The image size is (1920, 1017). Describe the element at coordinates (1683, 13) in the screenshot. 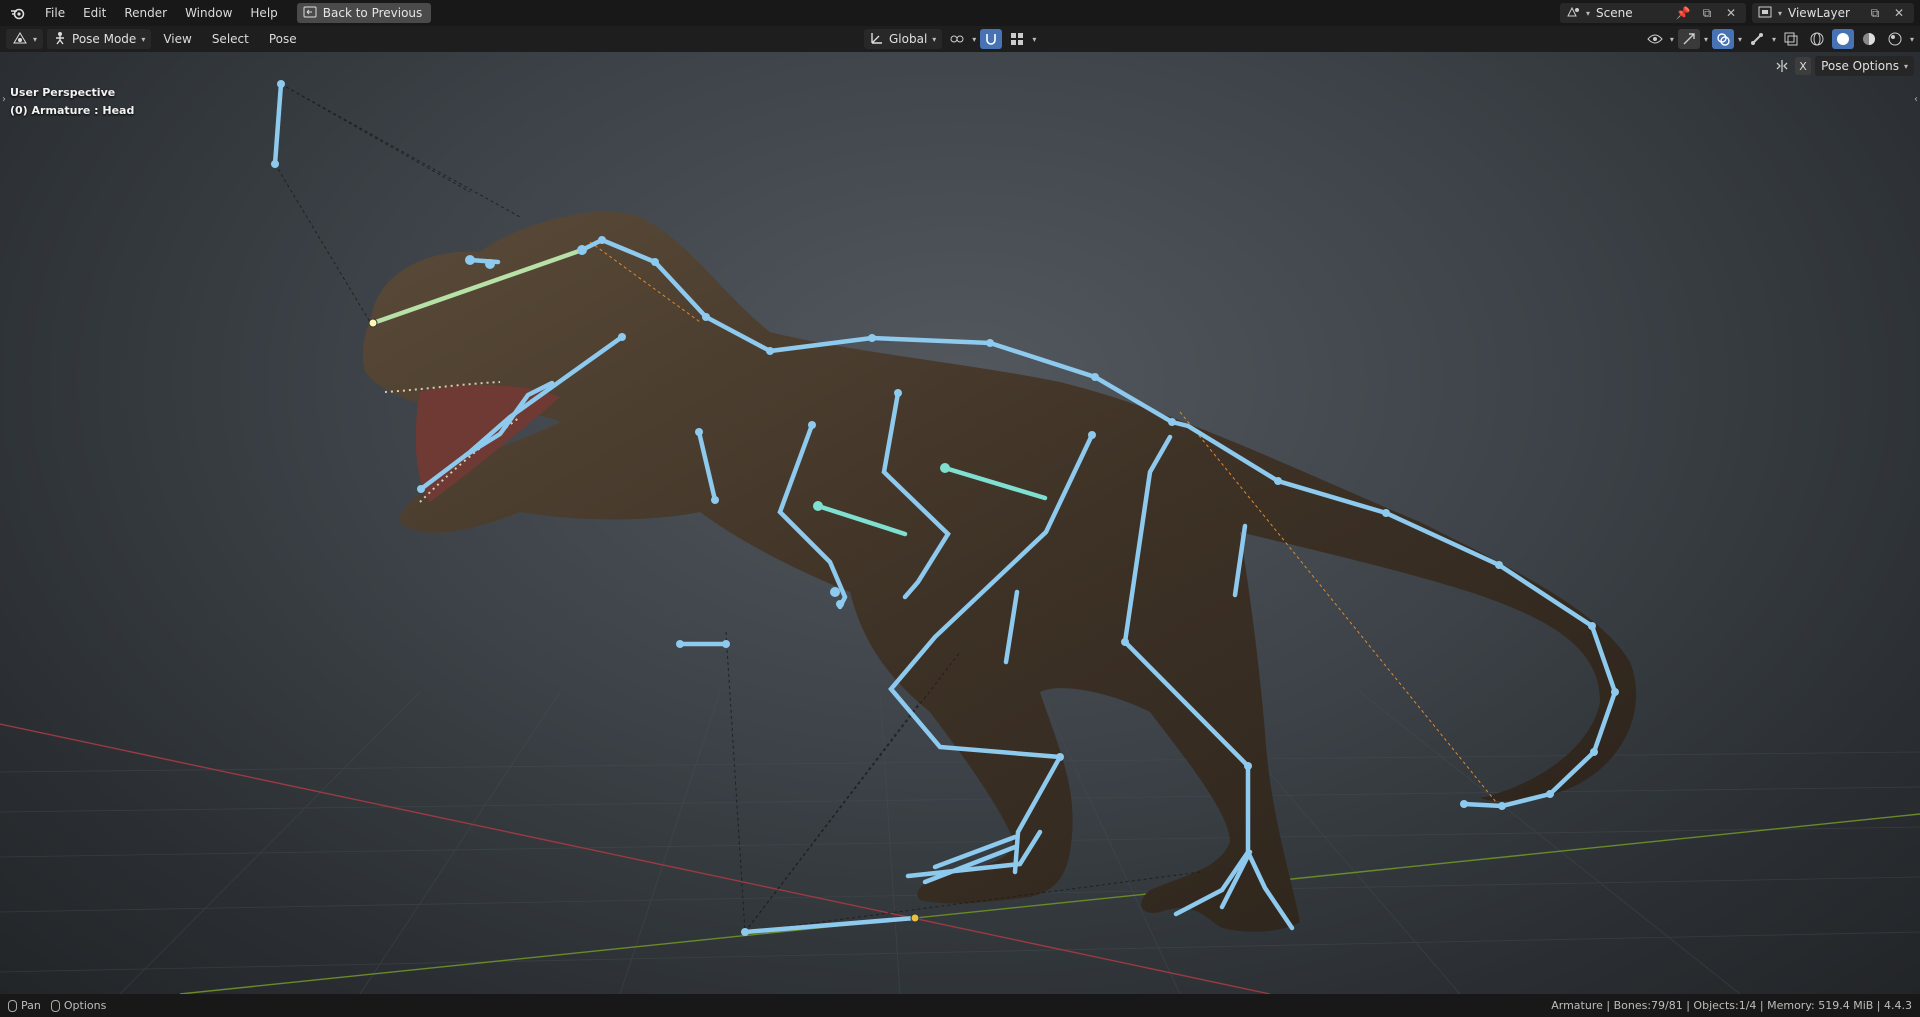

I see `pin-icon: 📌` at that location.